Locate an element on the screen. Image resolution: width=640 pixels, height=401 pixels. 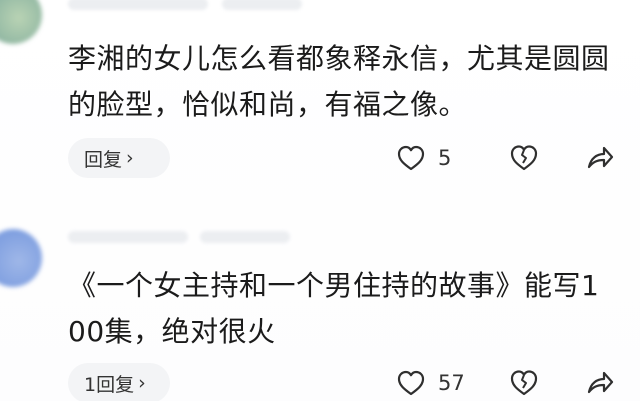
like-button: 57 is located at coordinates (430, 382).